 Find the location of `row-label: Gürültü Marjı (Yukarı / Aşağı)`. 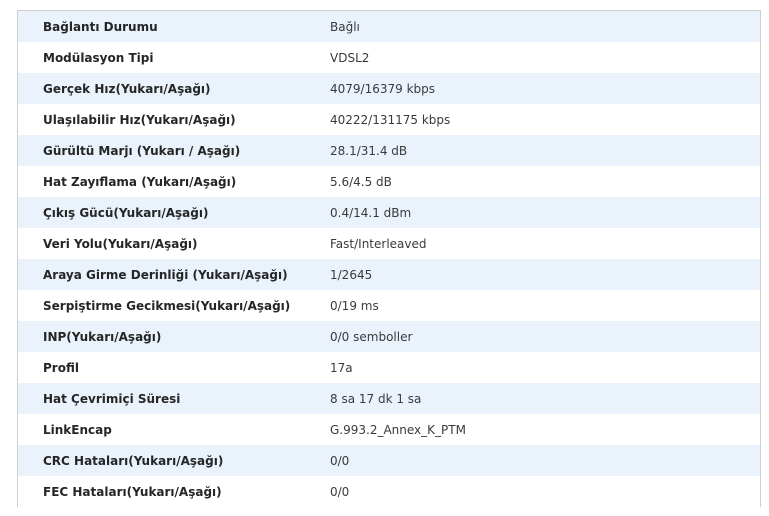

row-label: Gürültü Marjı (Yukarı / Aşağı) is located at coordinates (142, 150).